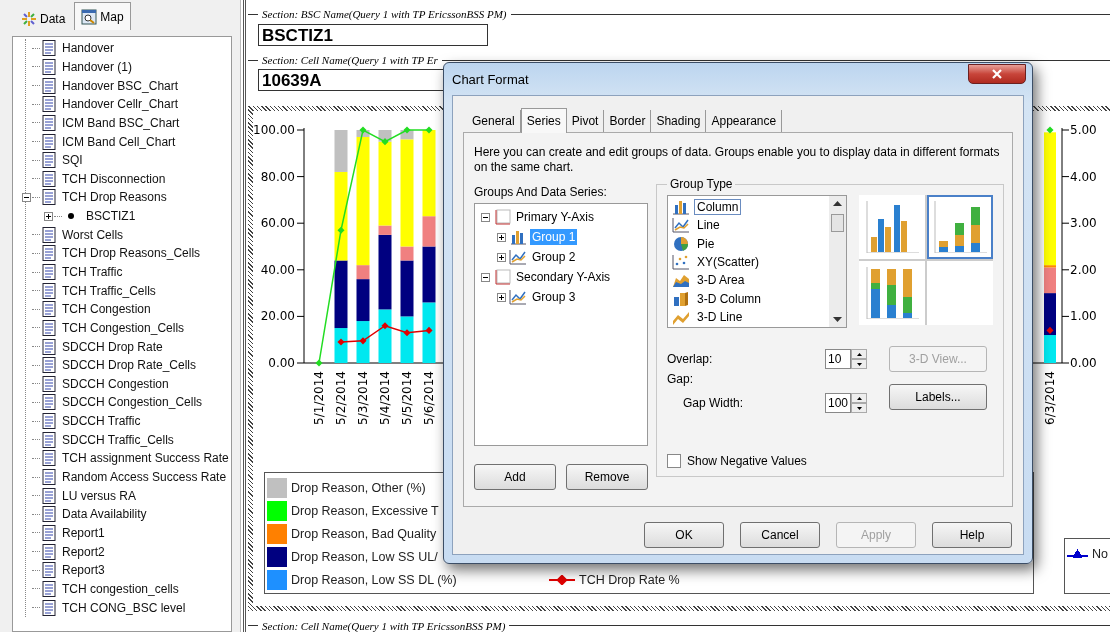 This screenshot has width=1110, height=632. Describe the element at coordinates (543, 120) in the screenshot. I see `dialog-tab: Series` at that location.